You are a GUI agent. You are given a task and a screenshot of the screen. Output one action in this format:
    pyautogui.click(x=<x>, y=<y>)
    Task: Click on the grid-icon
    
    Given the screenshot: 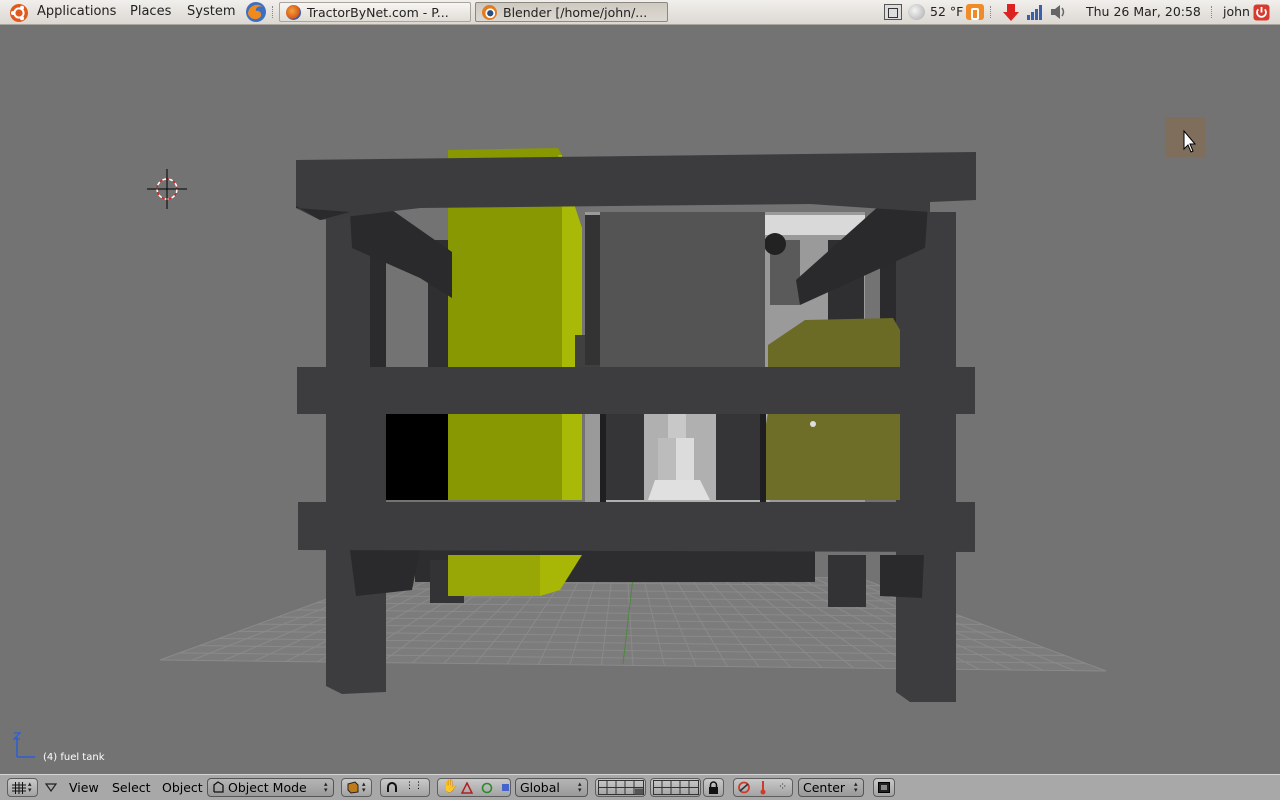 What is the action you would take?
    pyautogui.click(x=19, y=788)
    